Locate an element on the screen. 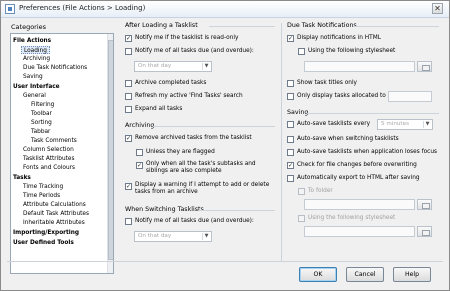  category-general: General is located at coordinates (34, 96).